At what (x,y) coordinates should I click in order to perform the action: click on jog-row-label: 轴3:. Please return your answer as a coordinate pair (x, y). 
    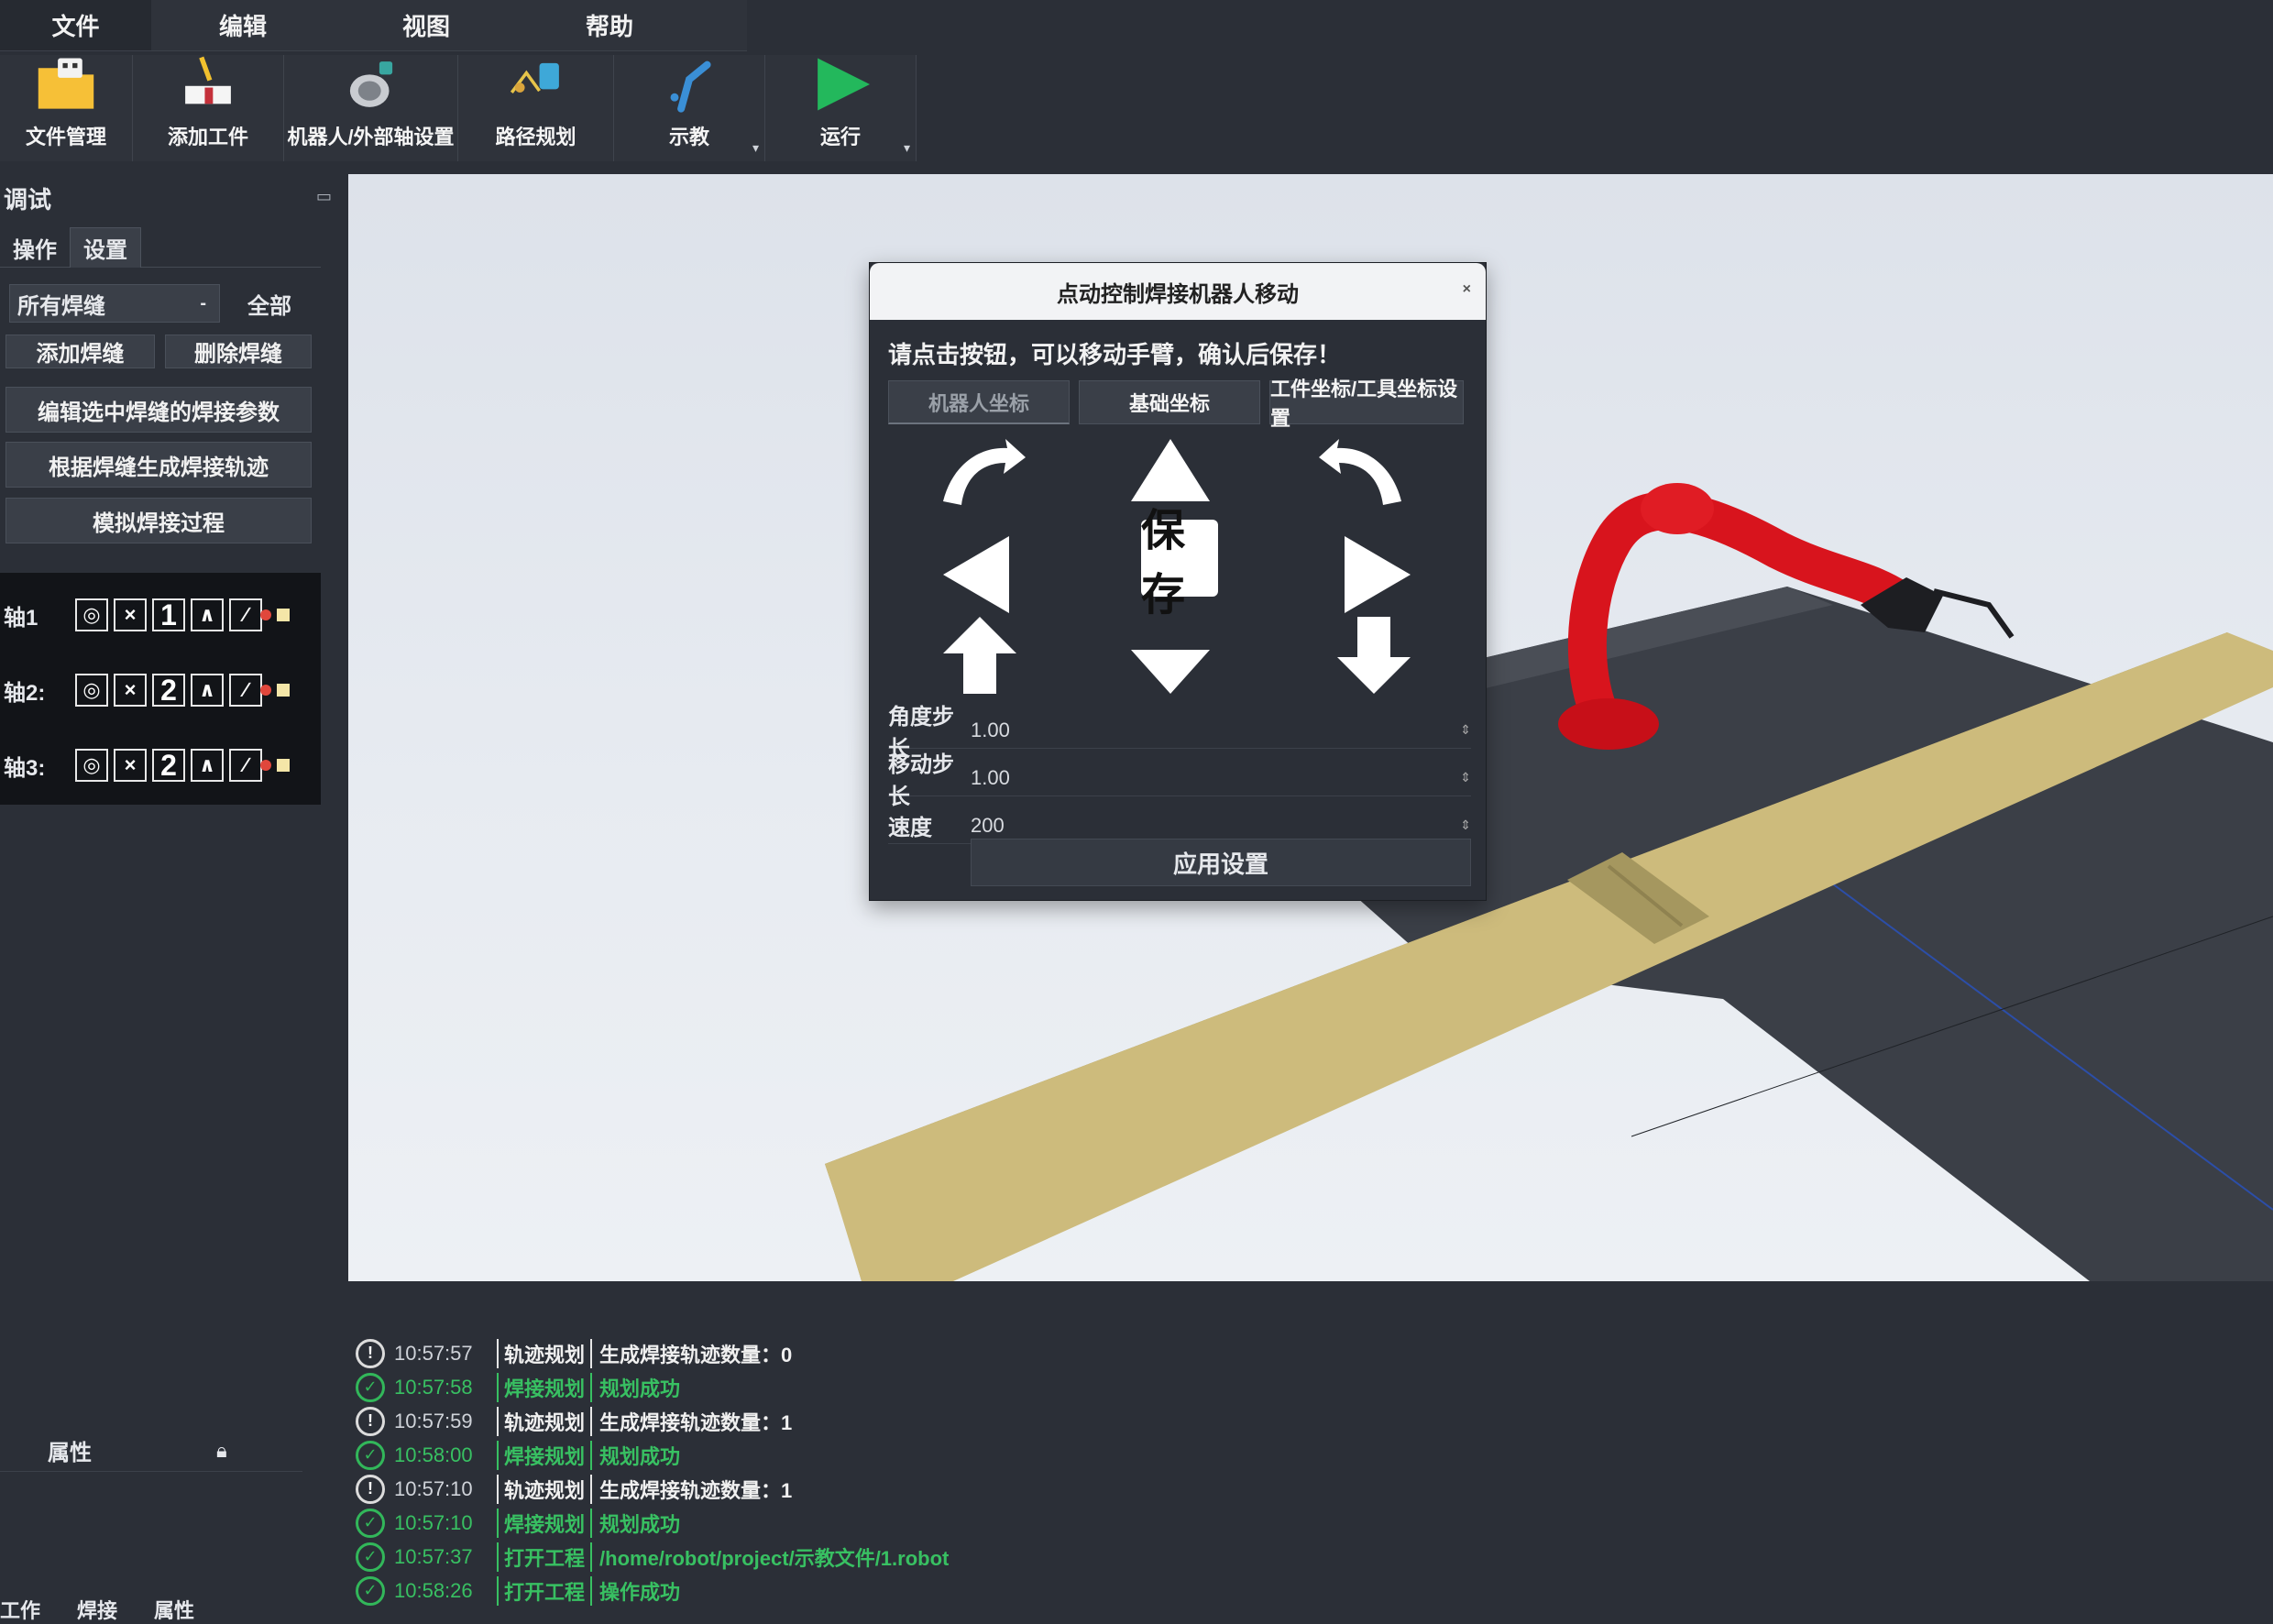
    Looking at the image, I should click on (25, 768).